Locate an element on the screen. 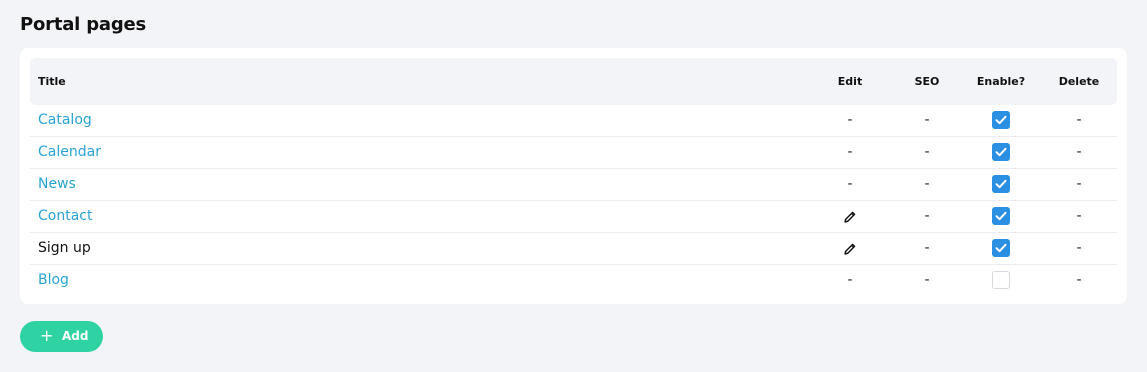  add-button-label: Add is located at coordinates (75, 336).